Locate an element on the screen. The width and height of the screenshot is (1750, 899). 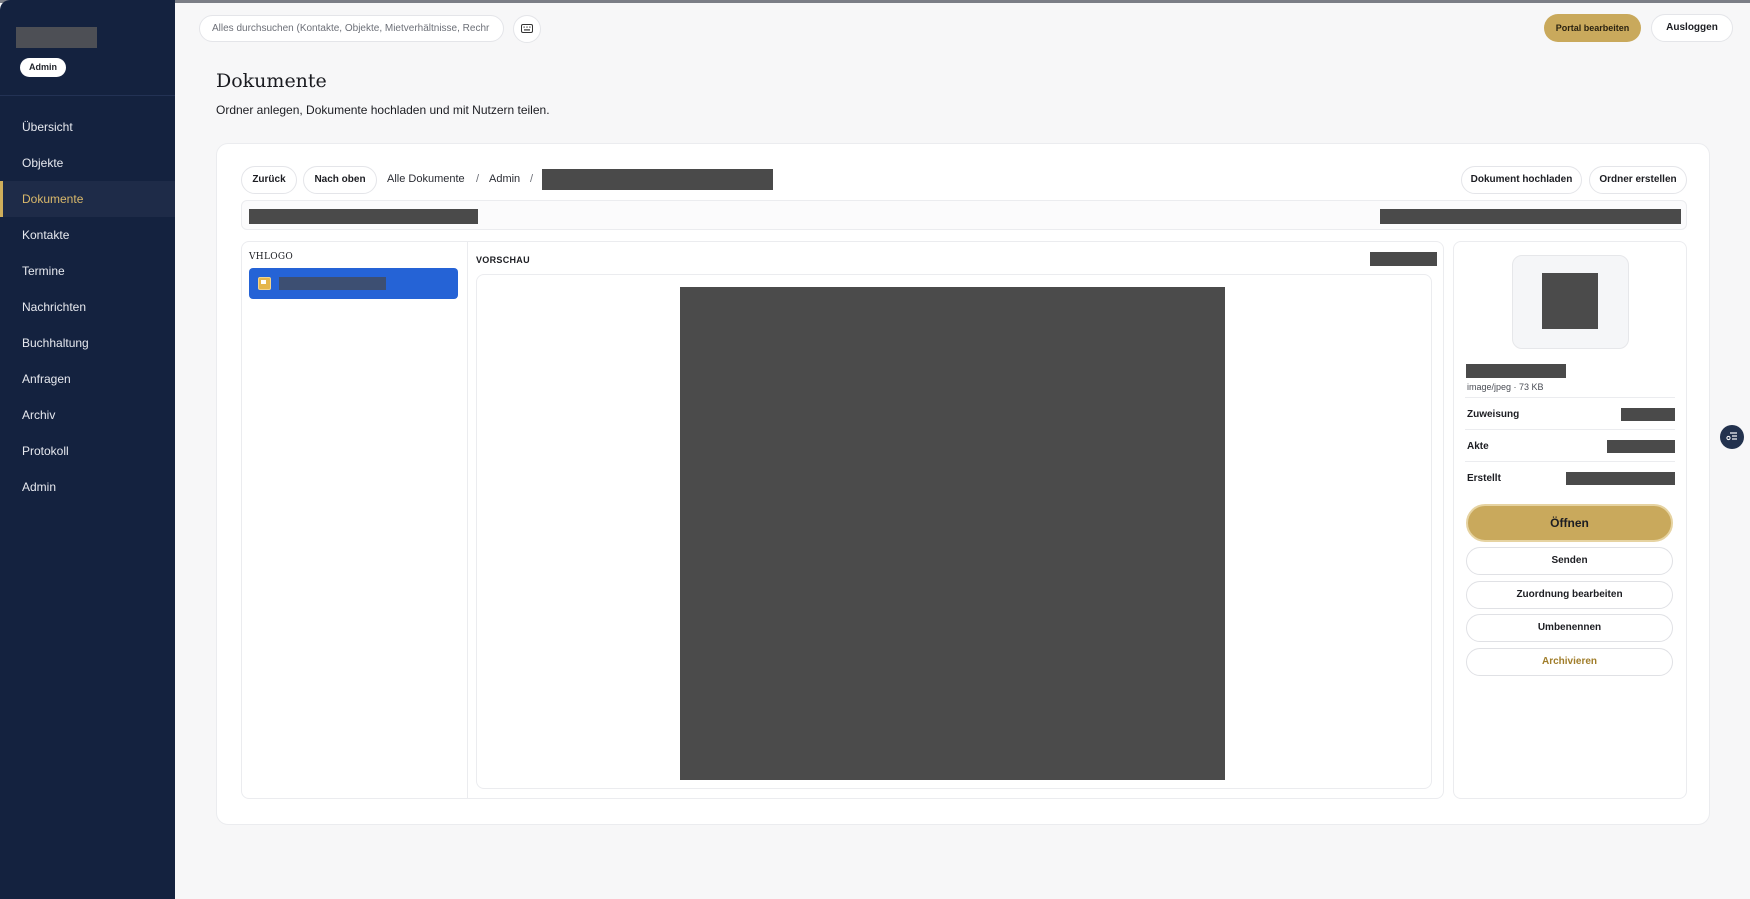
floating-action-button is located at coordinates (1732, 437).